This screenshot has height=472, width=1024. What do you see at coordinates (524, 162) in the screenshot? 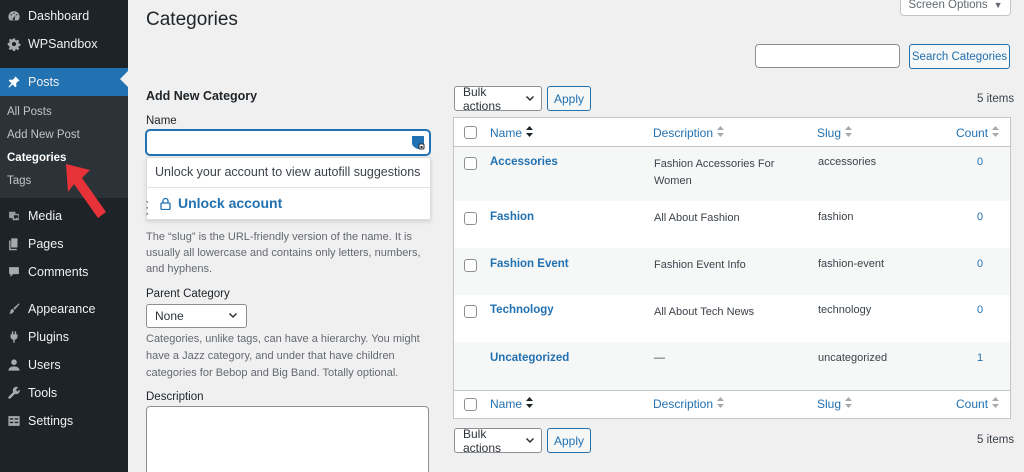
I see `category-name-link: Accessories` at bounding box center [524, 162].